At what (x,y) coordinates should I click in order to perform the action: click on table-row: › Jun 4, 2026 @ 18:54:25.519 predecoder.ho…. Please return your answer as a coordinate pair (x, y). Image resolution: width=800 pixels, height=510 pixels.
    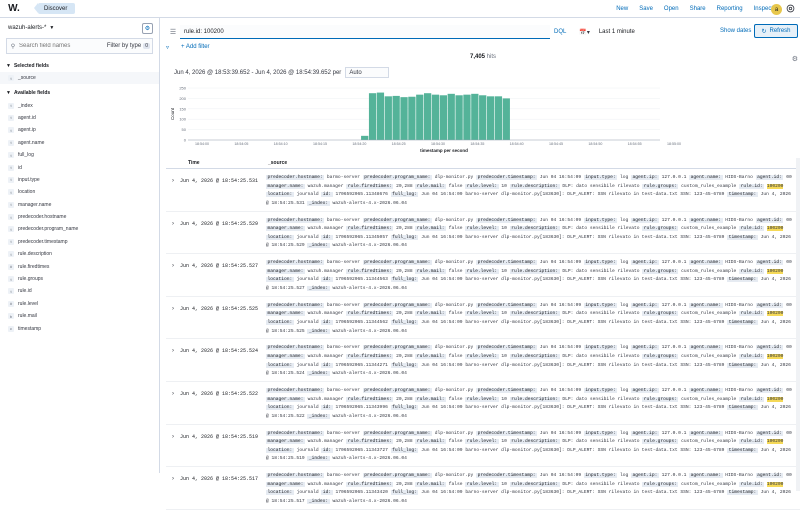
    Looking at the image, I should click on (483, 446).